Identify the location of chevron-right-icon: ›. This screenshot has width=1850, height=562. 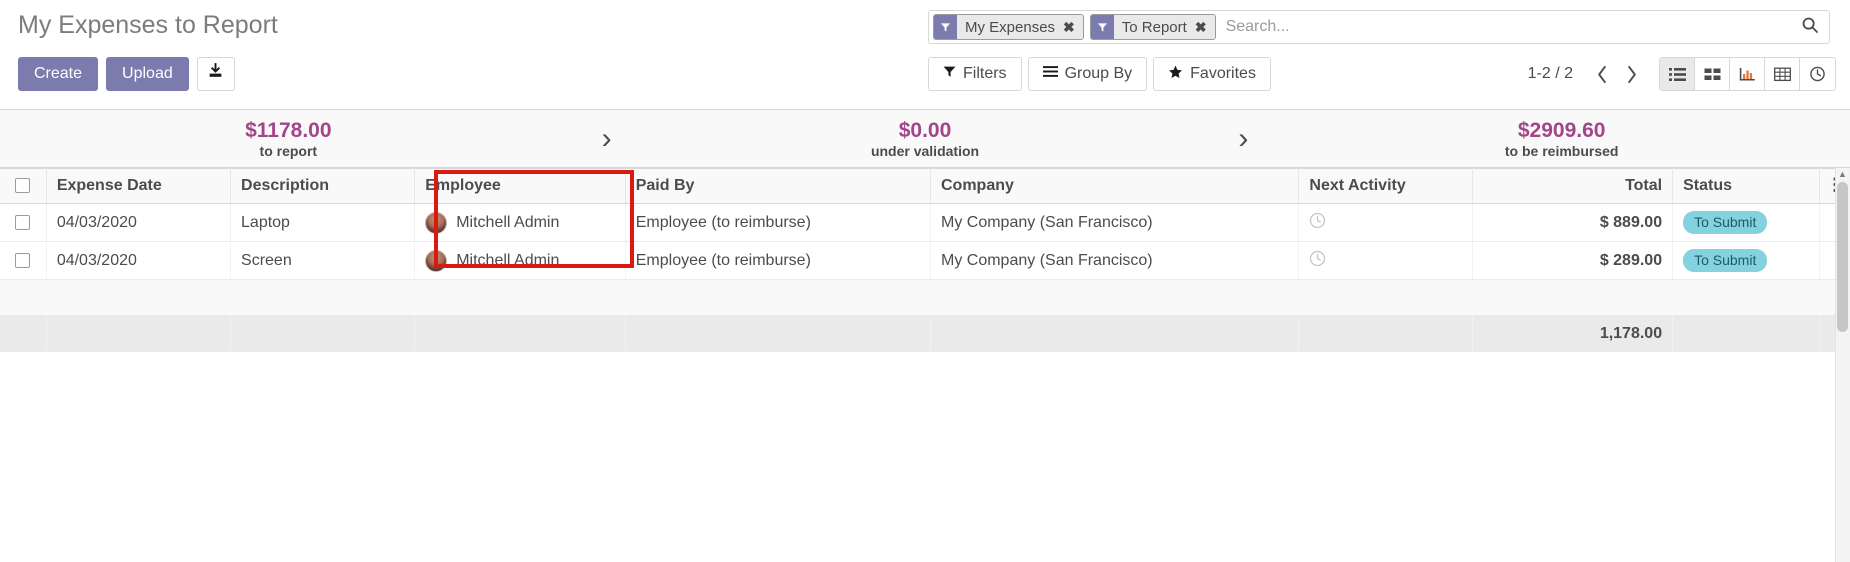
(606, 138).